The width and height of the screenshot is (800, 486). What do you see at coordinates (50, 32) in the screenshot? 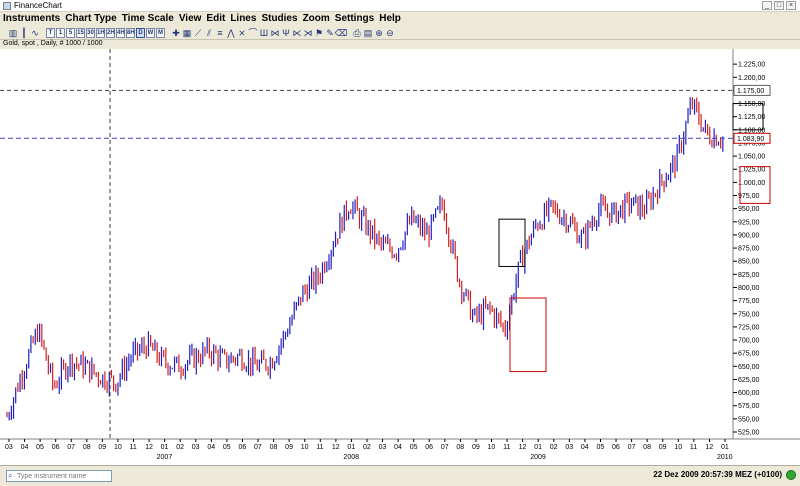
I see `timeframe-t: T` at bounding box center [50, 32].